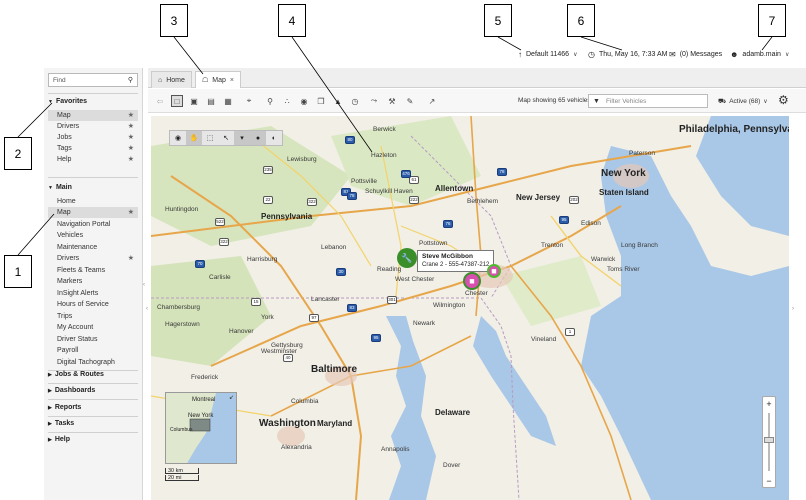 This screenshot has width=806, height=500. Describe the element at coordinates (769, 404) in the screenshot. I see `zoom-in-button: +` at that location.